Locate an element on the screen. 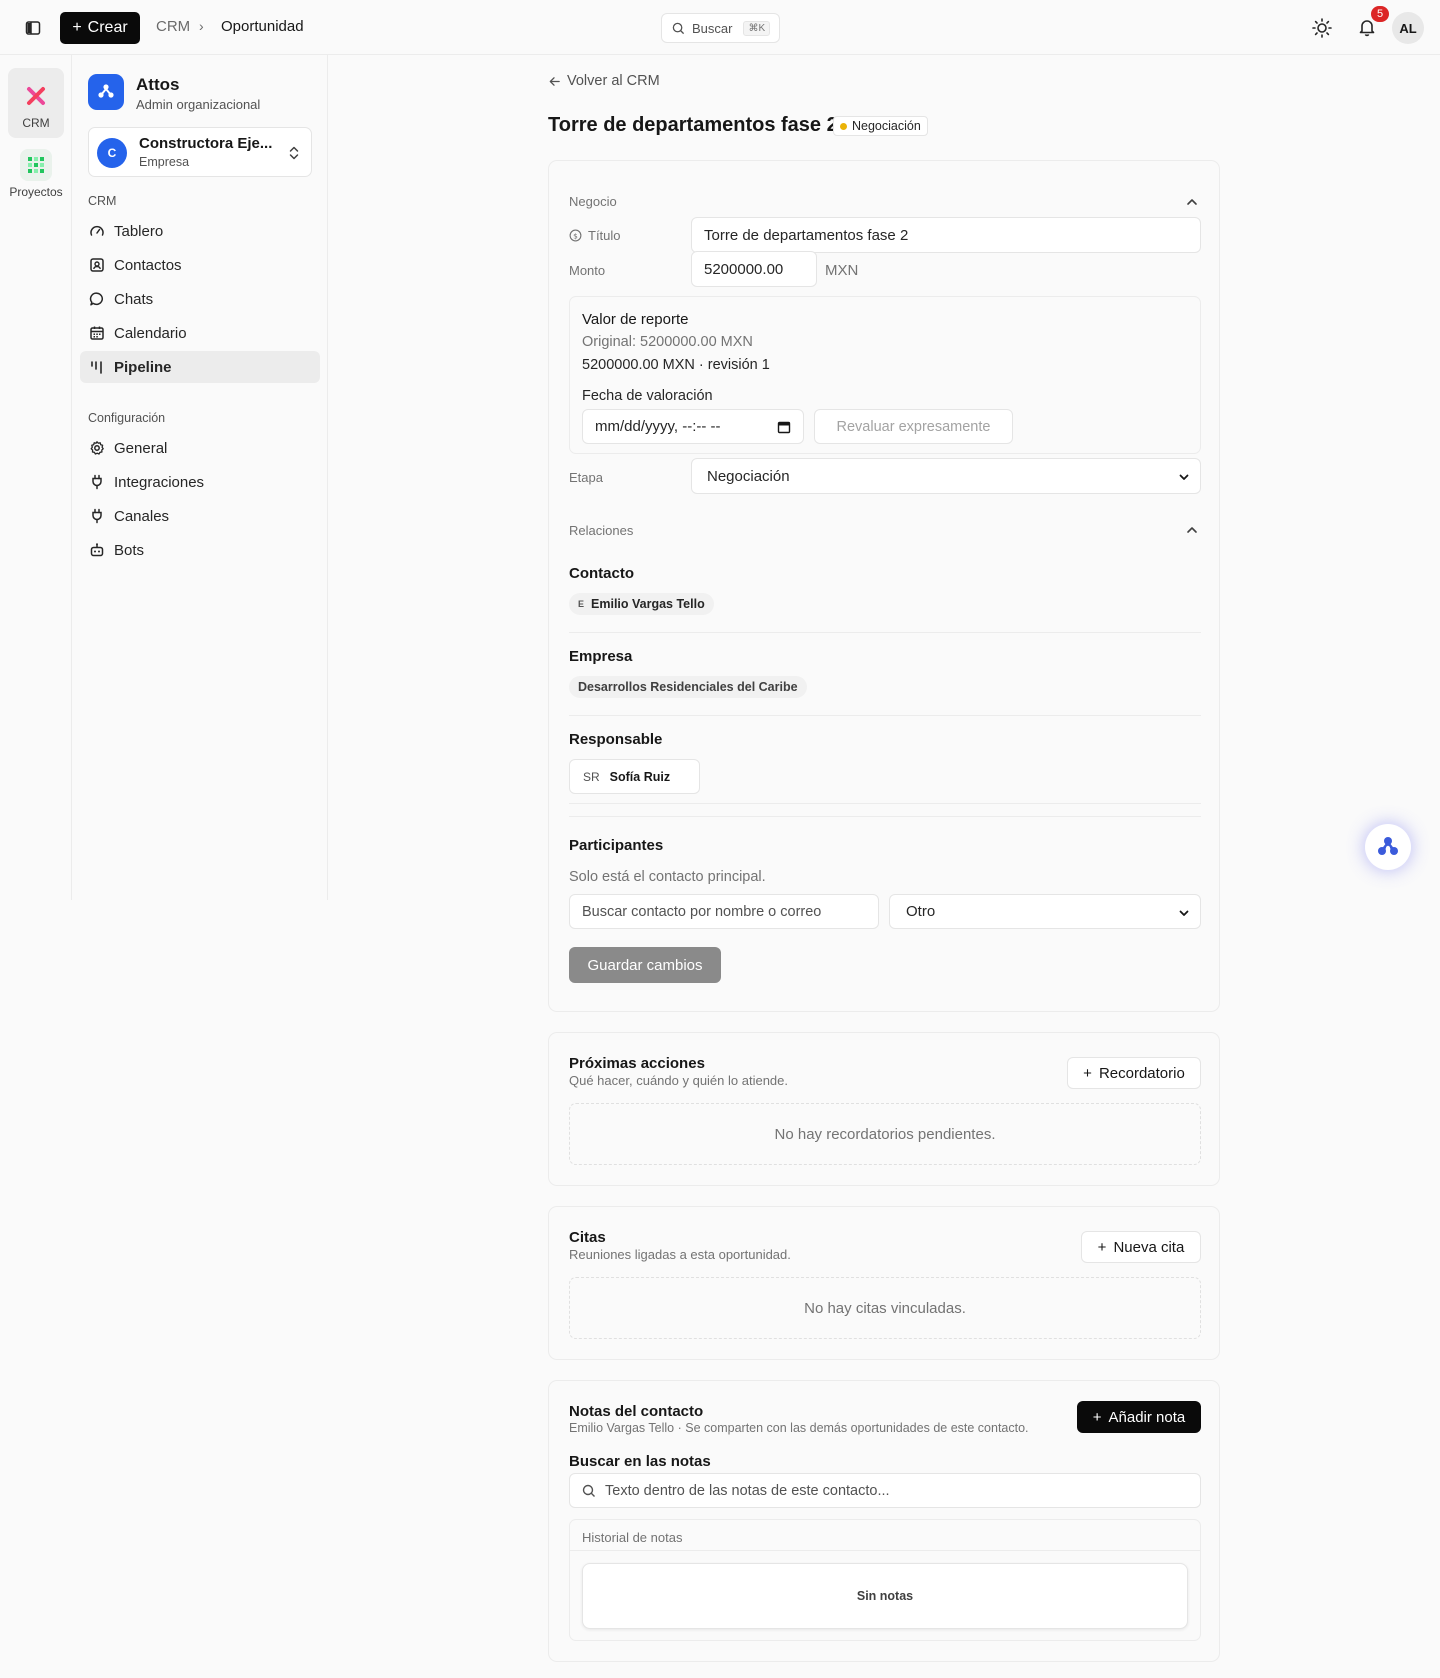 The width and height of the screenshot is (1440, 1678). add-note-button: + Añadir nota is located at coordinates (1139, 1417).